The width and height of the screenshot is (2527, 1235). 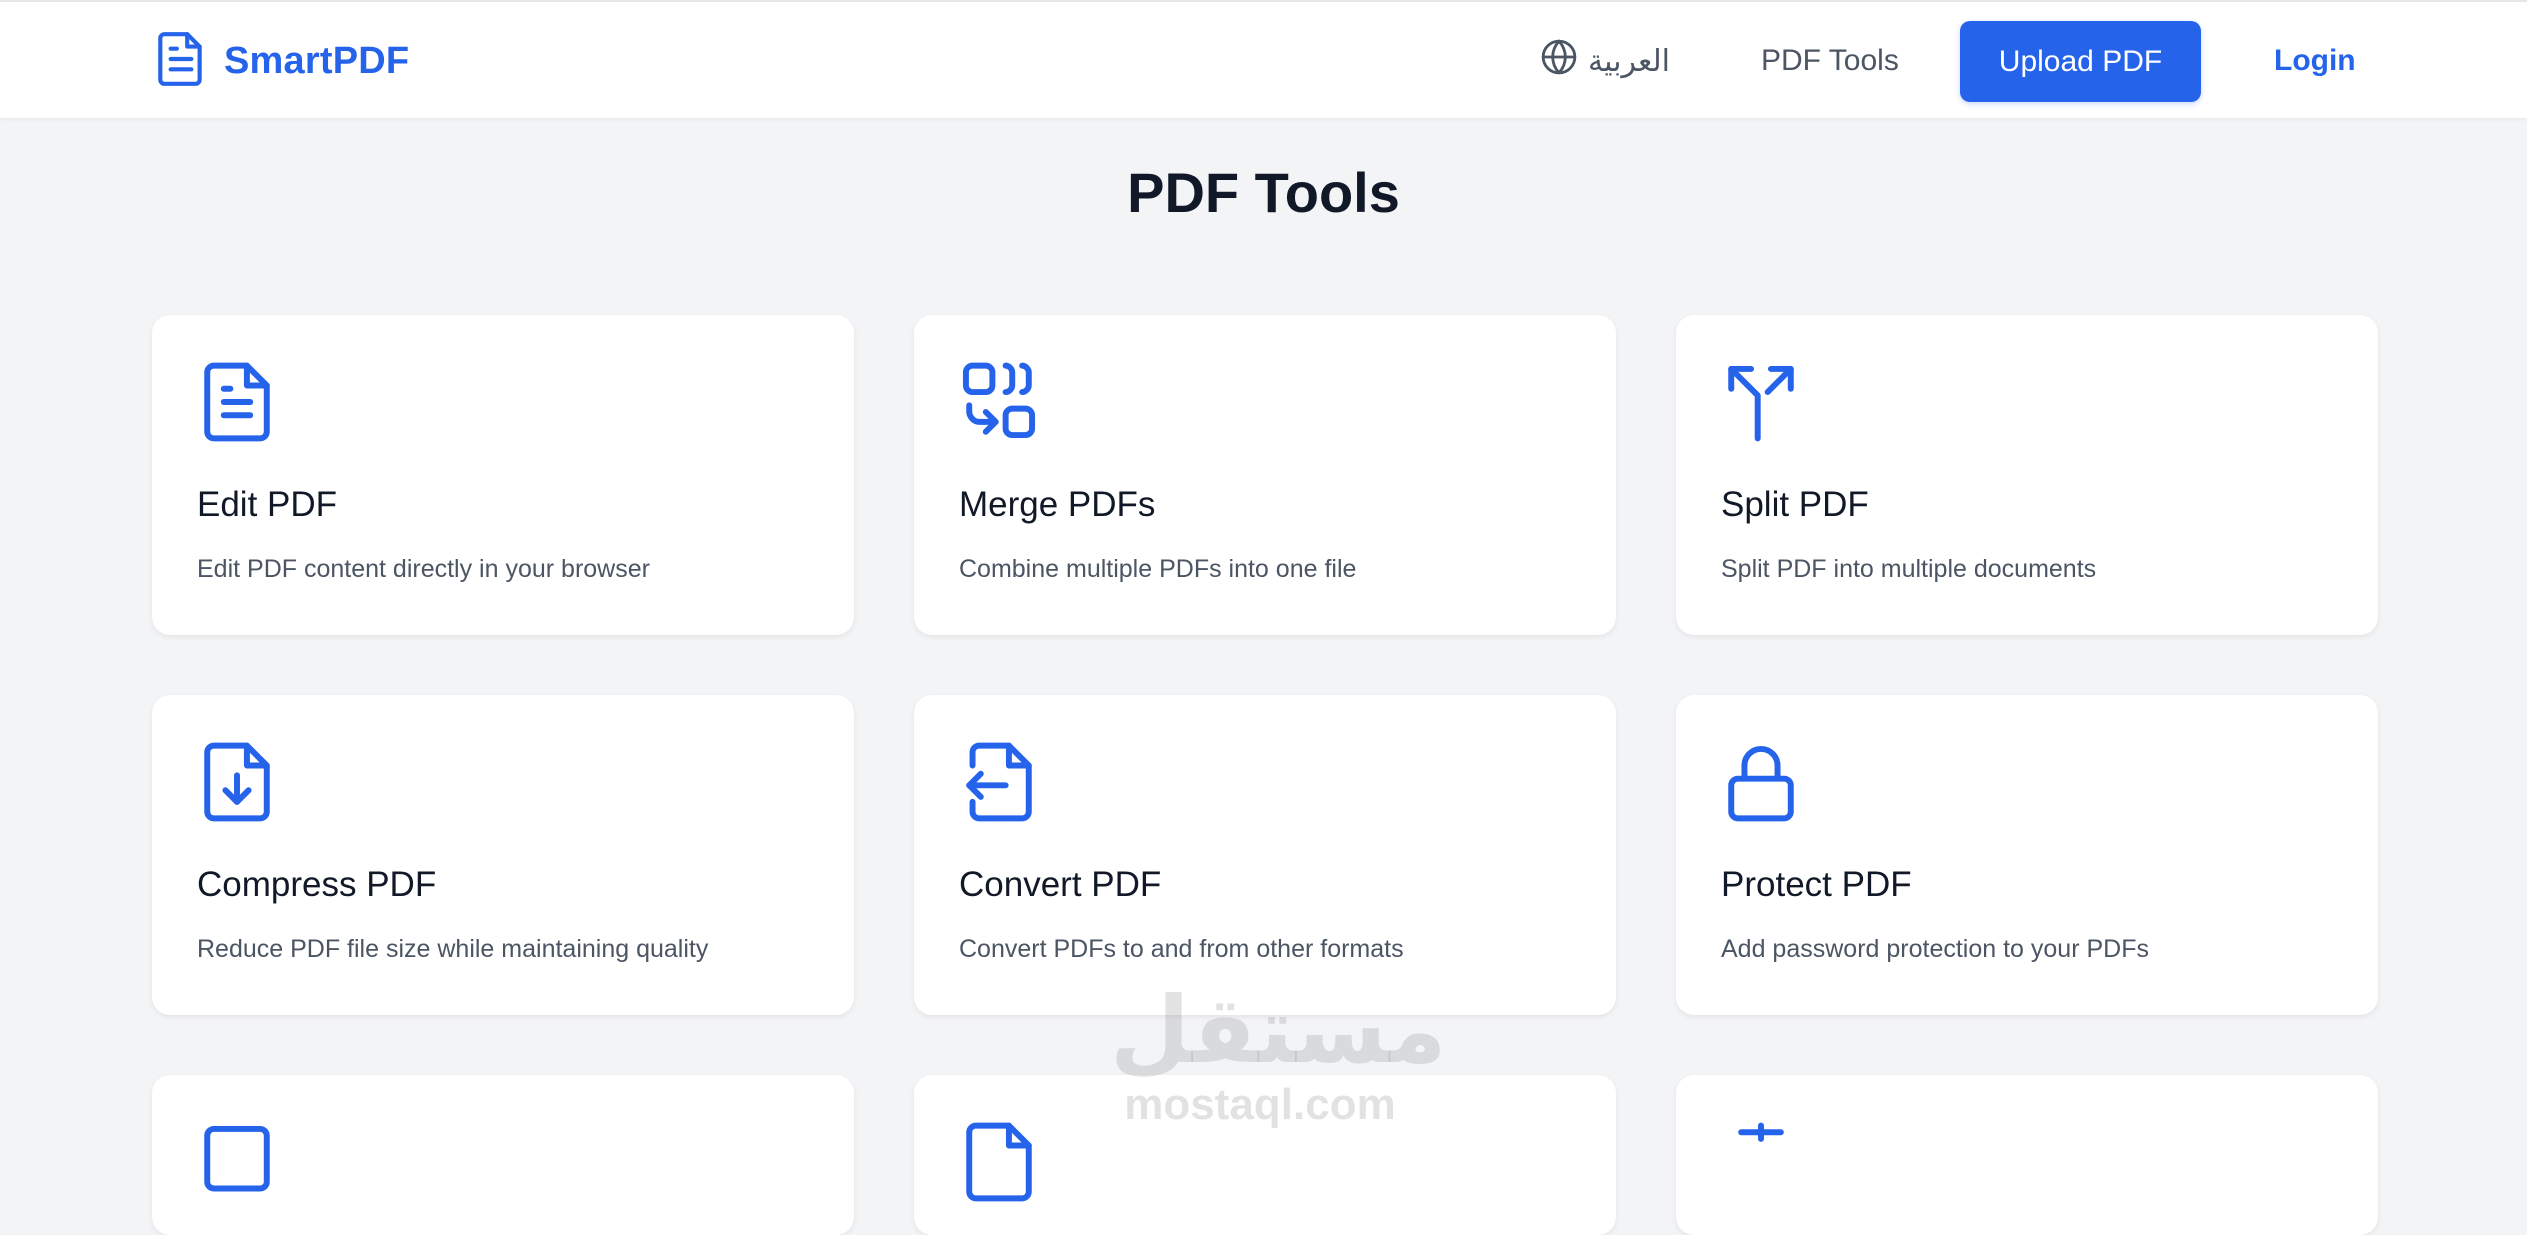 I want to click on tool-title: Split PDF, so click(x=1795, y=504).